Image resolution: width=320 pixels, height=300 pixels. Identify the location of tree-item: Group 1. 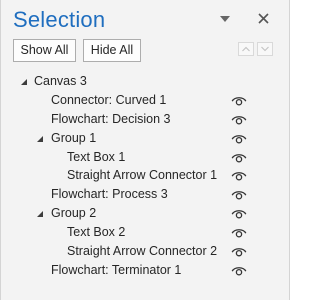
(145, 138).